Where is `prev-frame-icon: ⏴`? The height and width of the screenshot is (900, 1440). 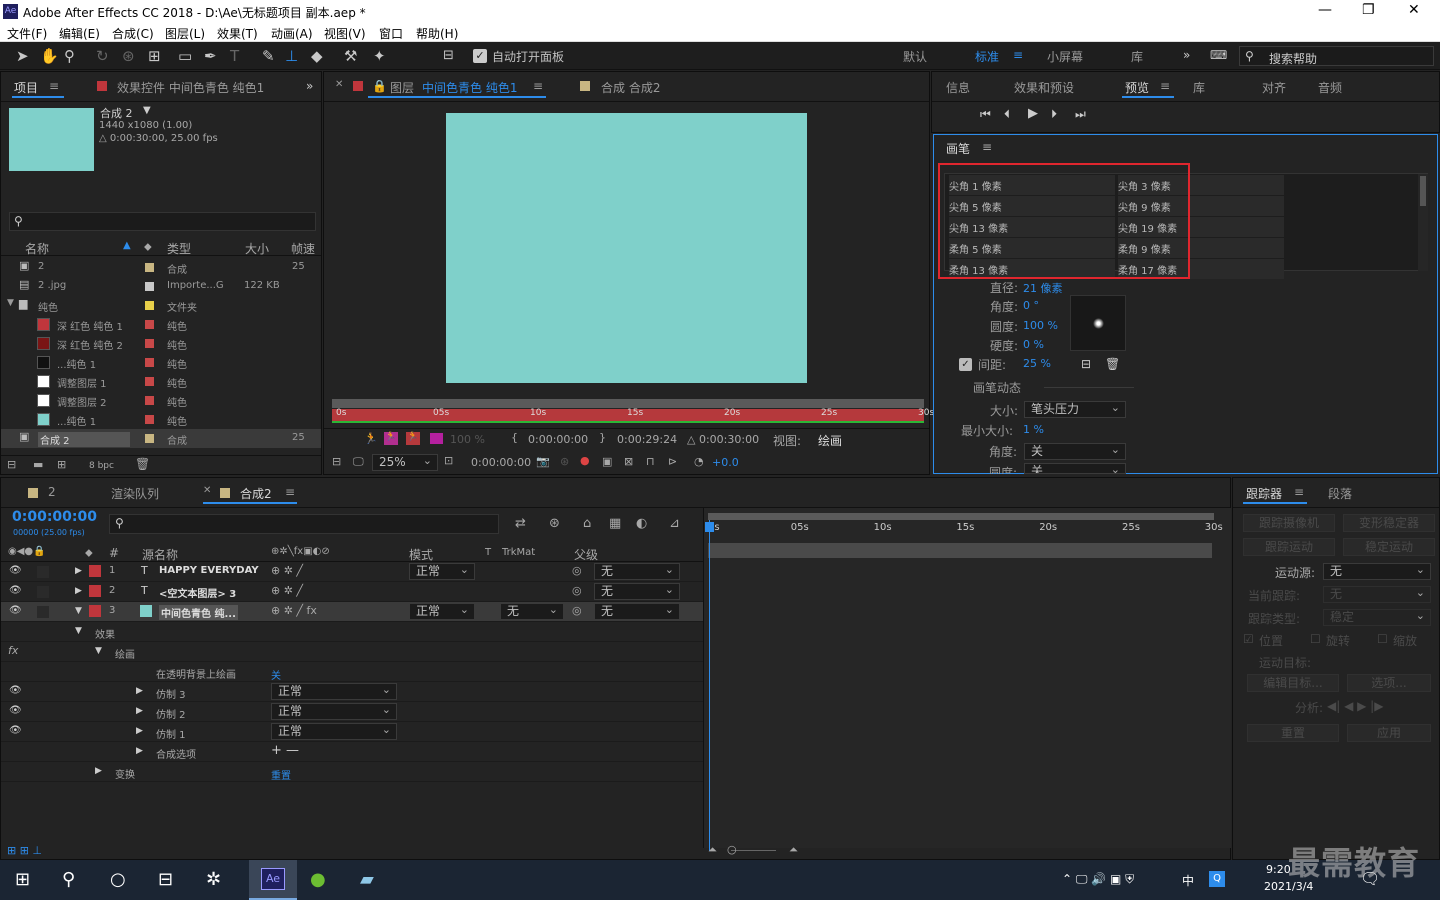 prev-frame-icon: ⏴ is located at coordinates (1007, 114).